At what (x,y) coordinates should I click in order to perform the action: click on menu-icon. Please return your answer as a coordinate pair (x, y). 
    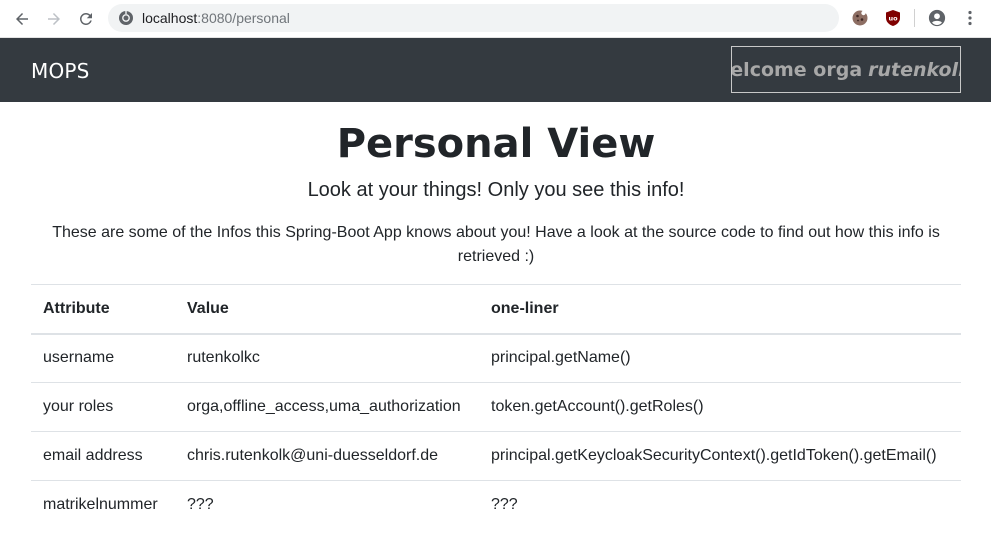
    Looking at the image, I should click on (970, 18).